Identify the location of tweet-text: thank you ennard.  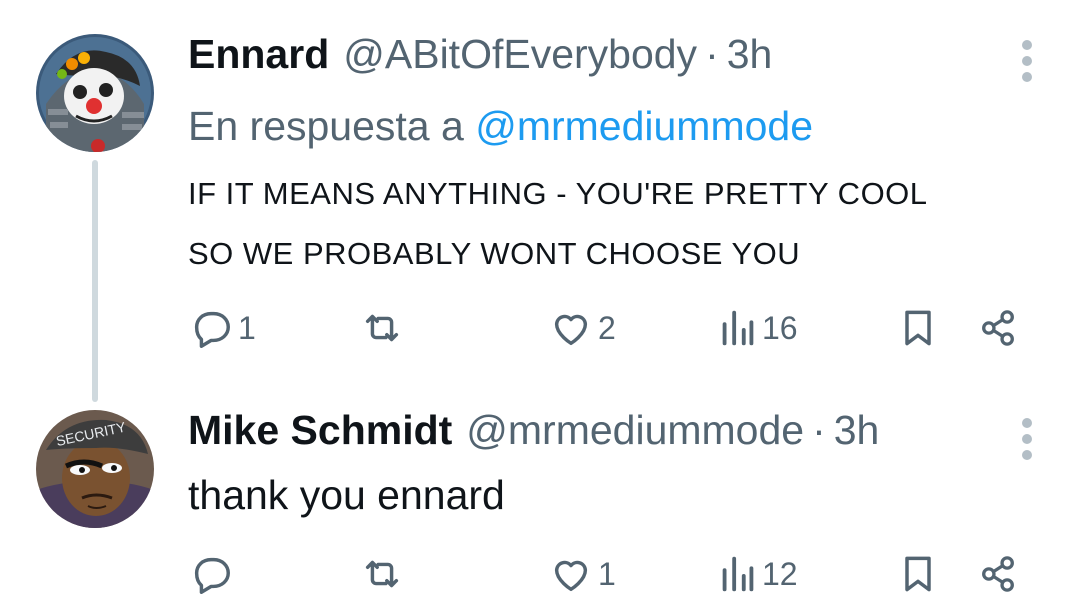
(346, 495).